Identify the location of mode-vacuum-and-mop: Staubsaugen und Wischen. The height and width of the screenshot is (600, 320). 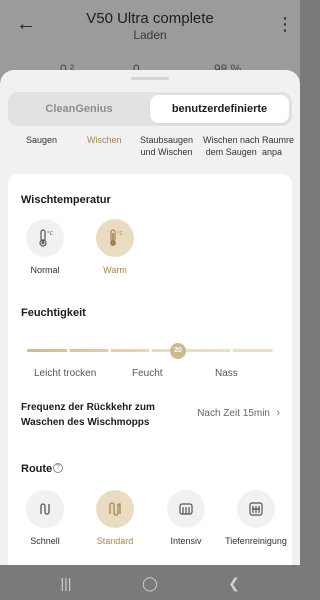
(166, 146).